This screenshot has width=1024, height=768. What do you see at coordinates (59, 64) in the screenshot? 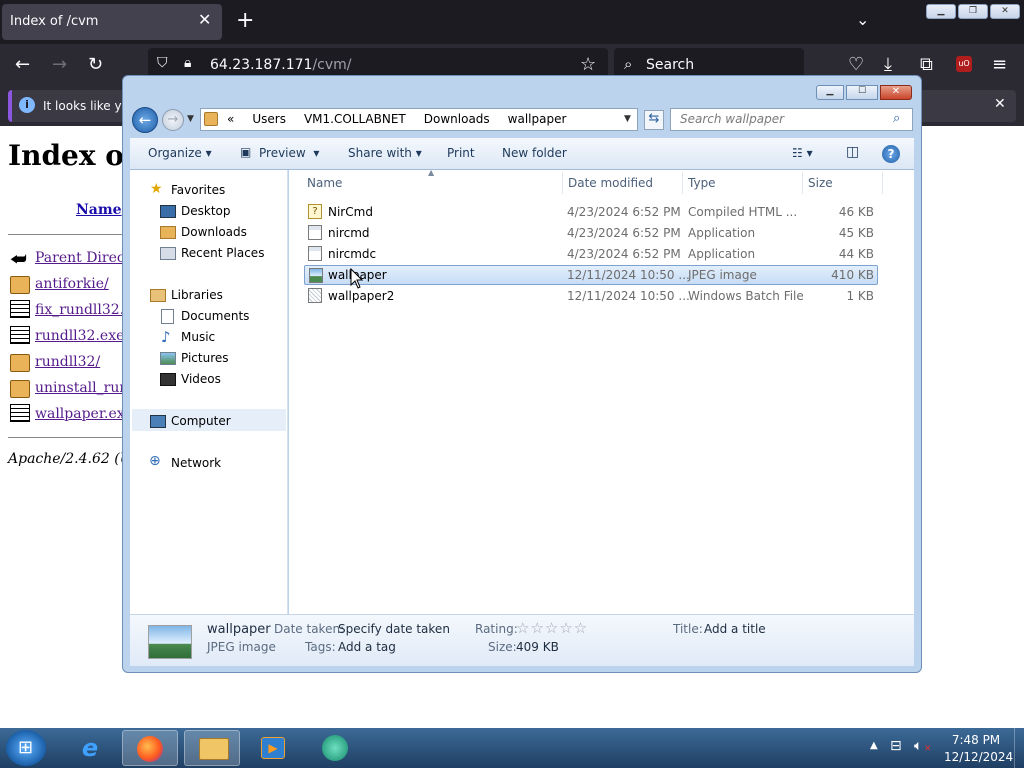
I see `forward-arrow-icon: →` at bounding box center [59, 64].